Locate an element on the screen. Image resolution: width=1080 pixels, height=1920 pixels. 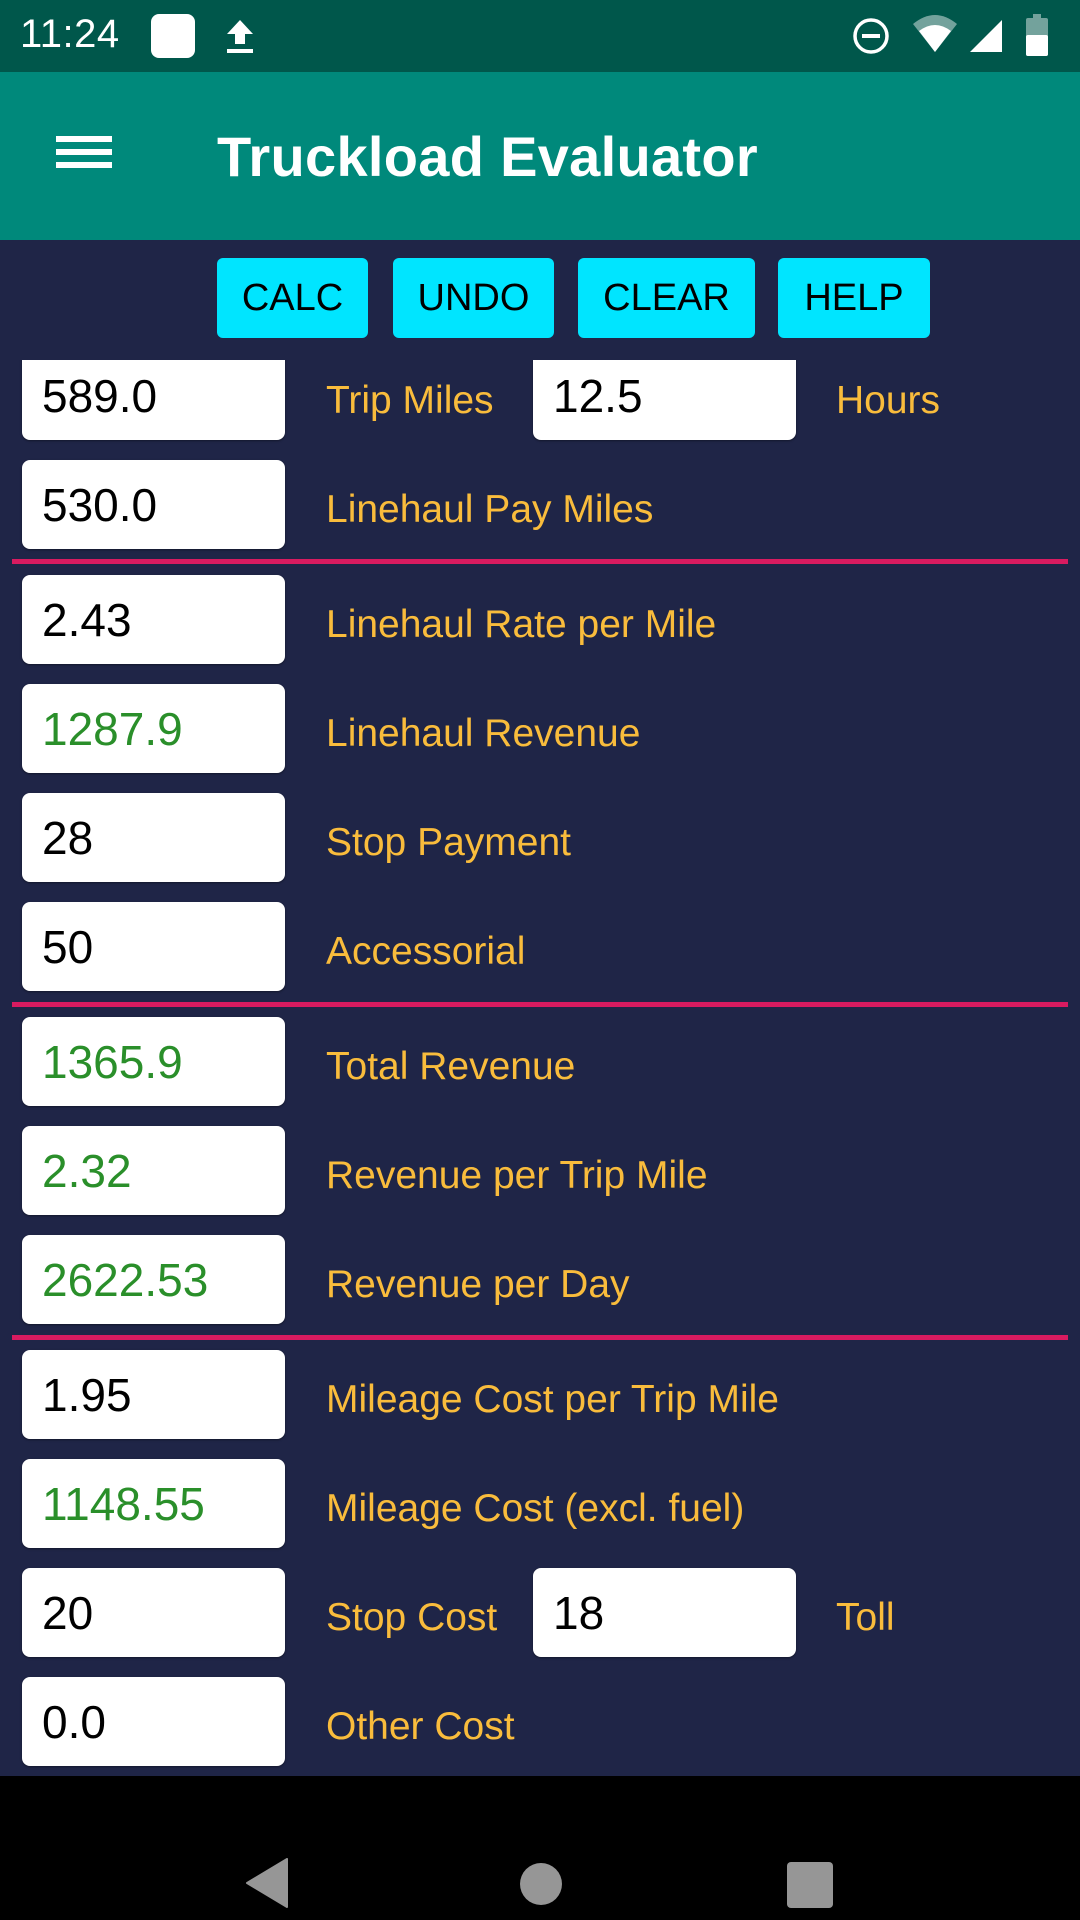
hamburger-menu-icon is located at coordinates (84, 151).